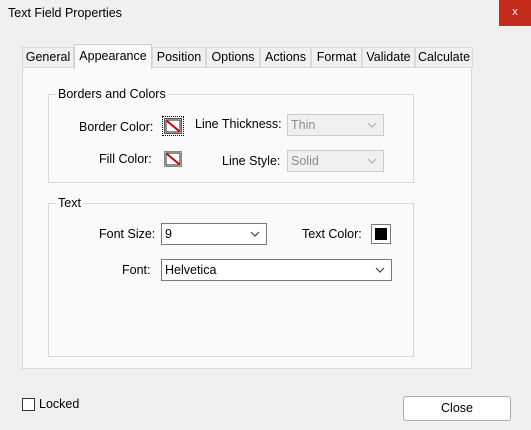  Describe the element at coordinates (336, 57) in the screenshot. I see `tab-format: Format` at that location.